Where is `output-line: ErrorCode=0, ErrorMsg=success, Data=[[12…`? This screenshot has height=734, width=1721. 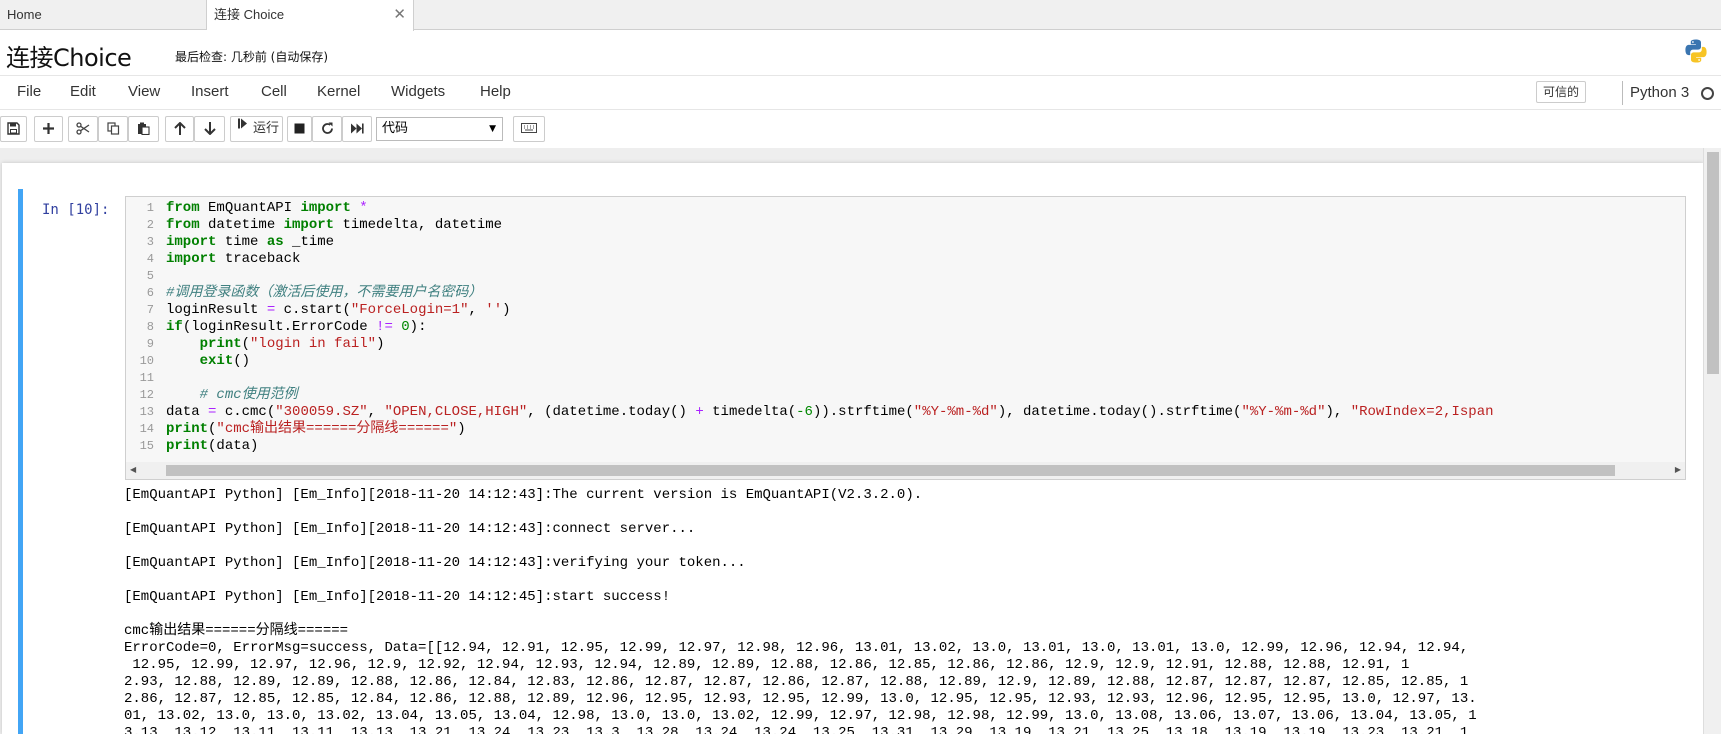 output-line: ErrorCode=0, ErrorMsg=success, Data=[[12… is located at coordinates (796, 648).